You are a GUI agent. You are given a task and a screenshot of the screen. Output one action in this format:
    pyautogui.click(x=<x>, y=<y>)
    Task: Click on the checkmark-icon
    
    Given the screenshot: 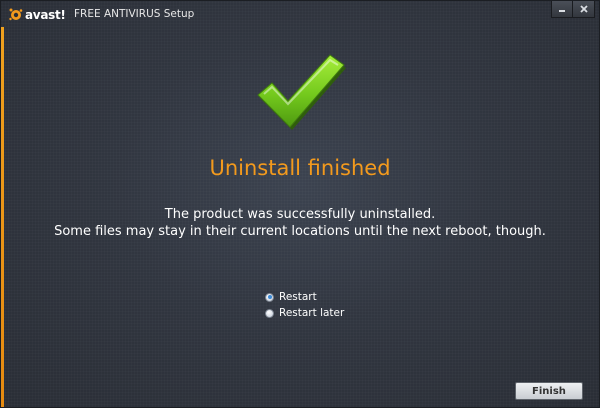 What is the action you would take?
    pyautogui.click(x=300, y=92)
    